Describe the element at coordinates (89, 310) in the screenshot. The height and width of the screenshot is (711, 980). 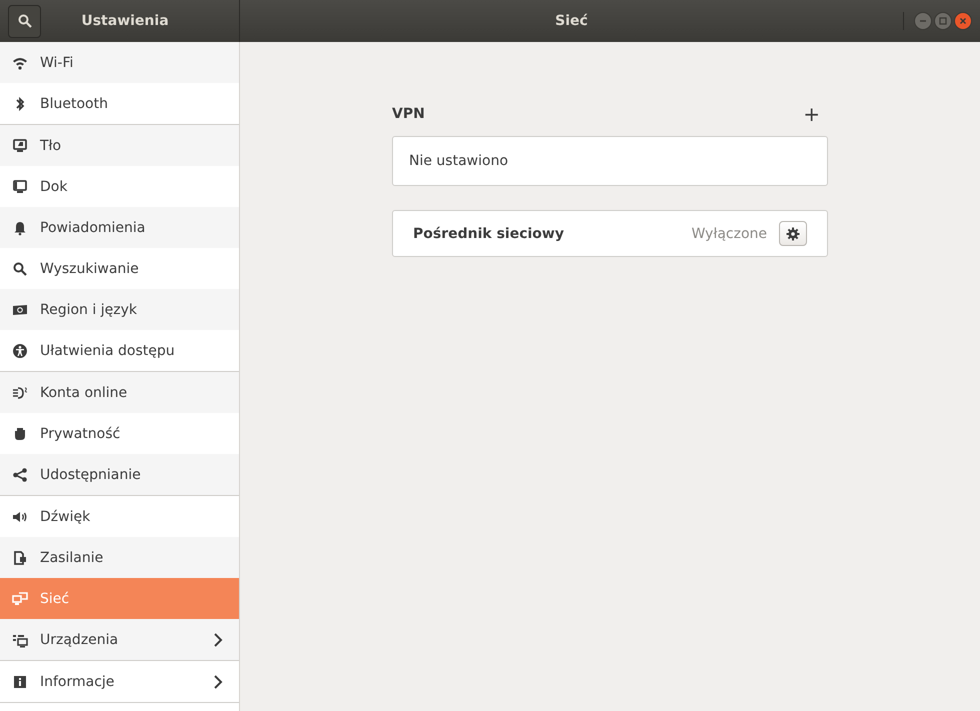
I see `item-label: Region i język` at that location.